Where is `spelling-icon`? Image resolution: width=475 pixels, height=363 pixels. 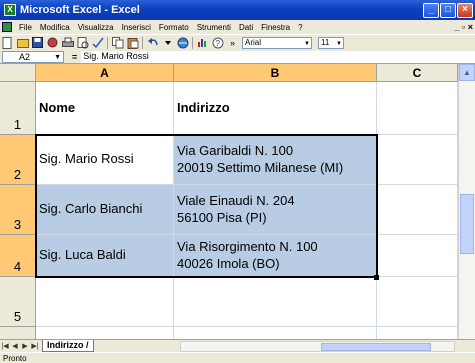
spelling-icon is located at coordinates (97, 42).